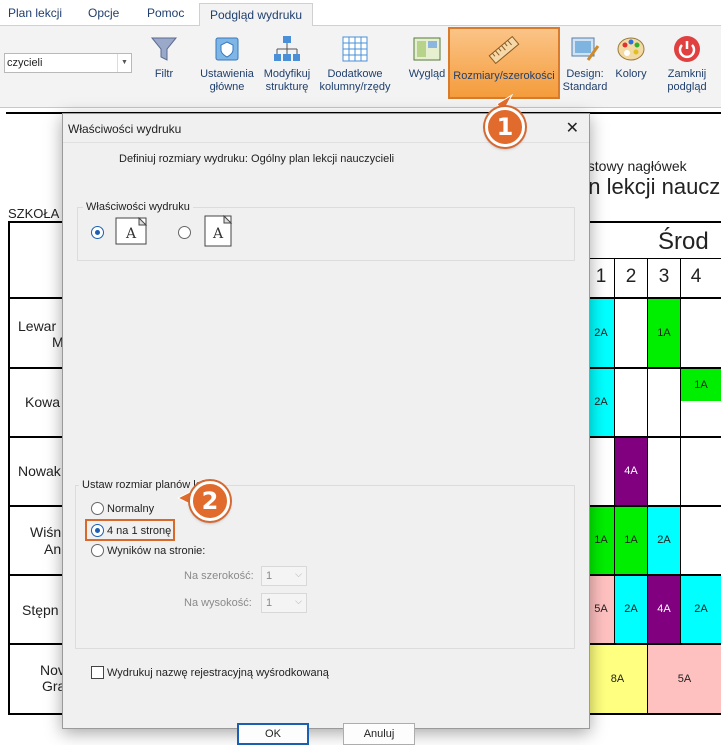 The image size is (721, 745). I want to click on step-badge-2: 2, so click(210, 501).